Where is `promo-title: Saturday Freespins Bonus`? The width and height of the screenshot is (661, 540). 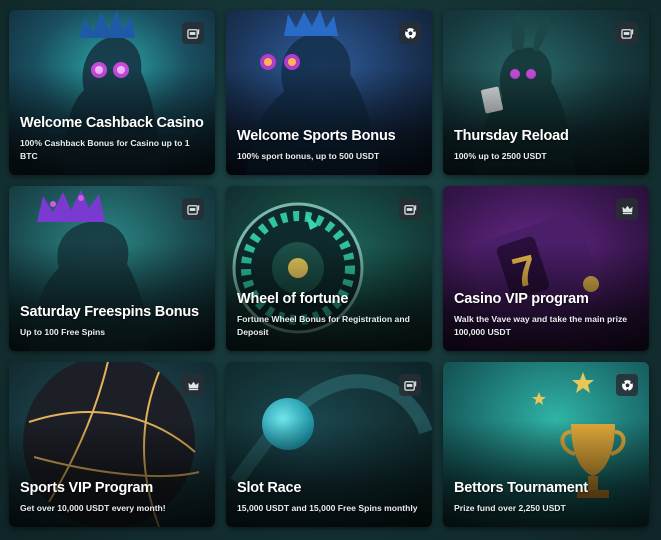
promo-title: Saturday Freespins Bonus is located at coordinates (109, 312).